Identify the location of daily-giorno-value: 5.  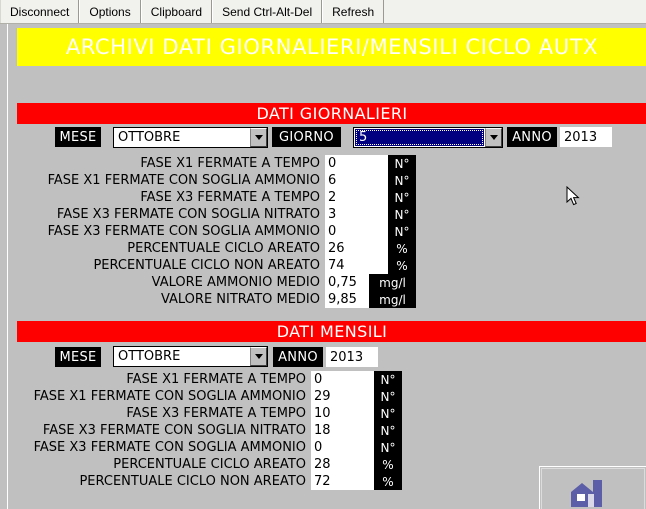
(419, 137).